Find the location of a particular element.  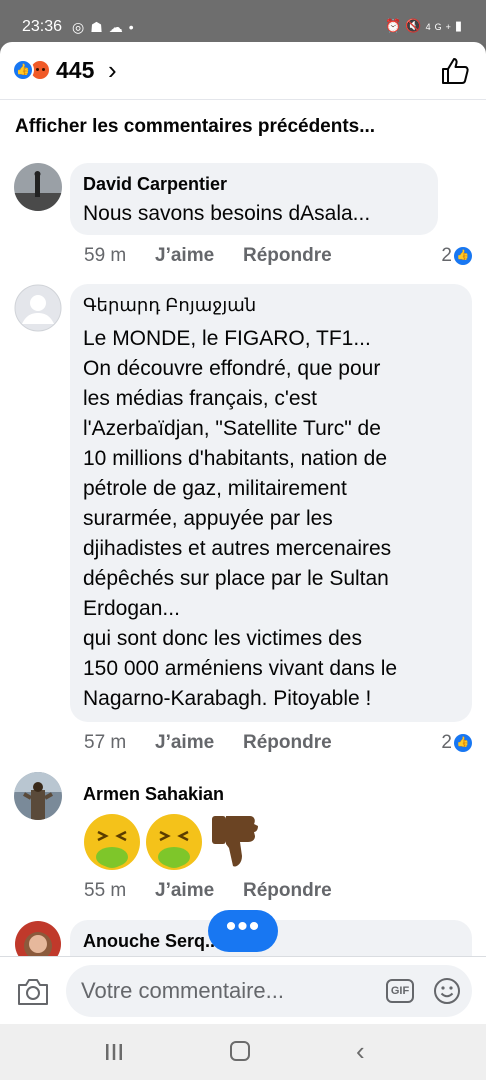

home-icon is located at coordinates (240, 1051).